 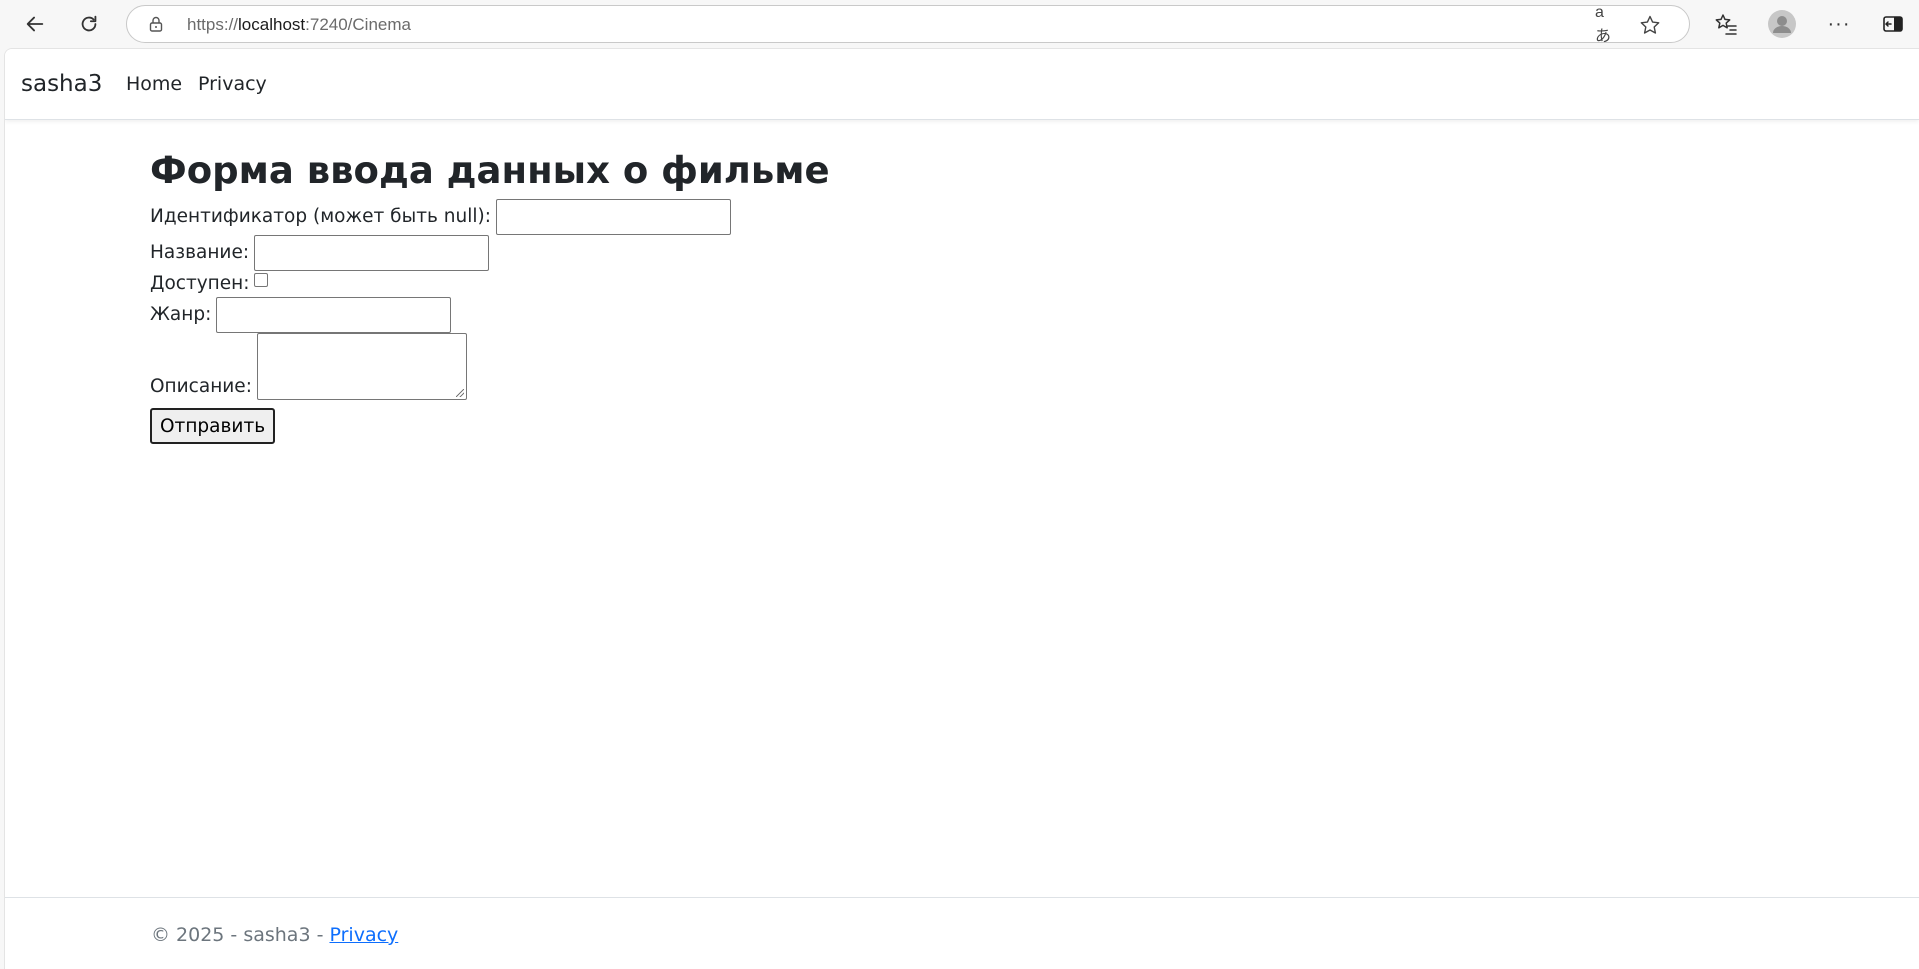 I want to click on name-input, so click(x=372, y=253).